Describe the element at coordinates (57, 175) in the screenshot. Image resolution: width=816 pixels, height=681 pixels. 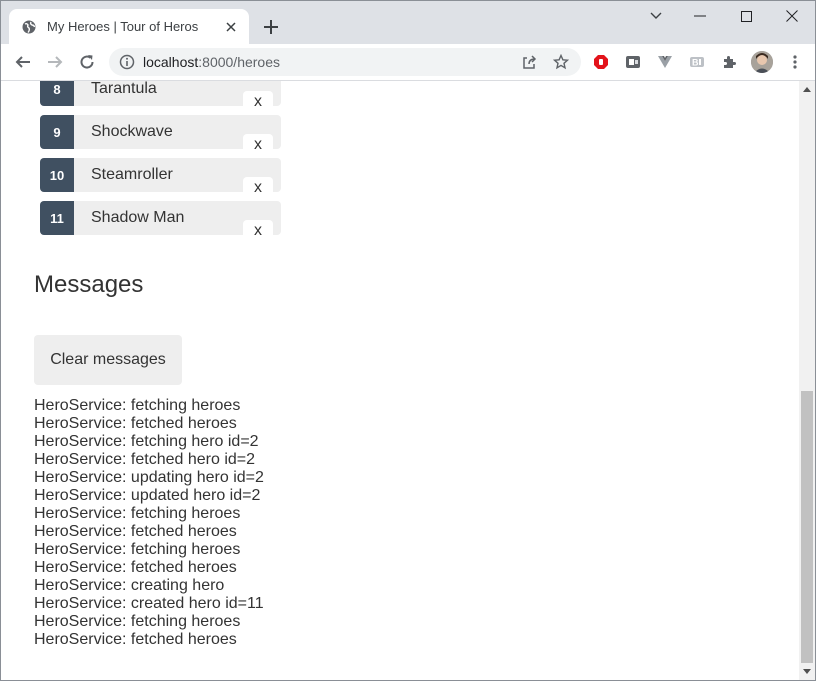
I see `hero-id-badge: 10` at that location.